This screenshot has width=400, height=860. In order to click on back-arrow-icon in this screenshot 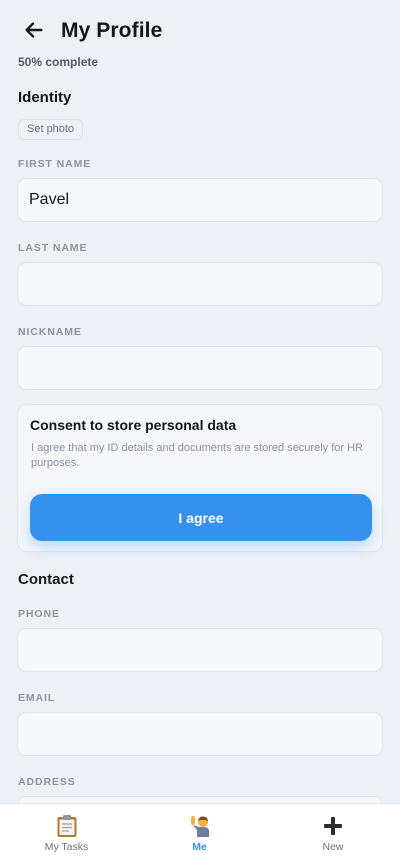, I will do `click(34, 30)`.